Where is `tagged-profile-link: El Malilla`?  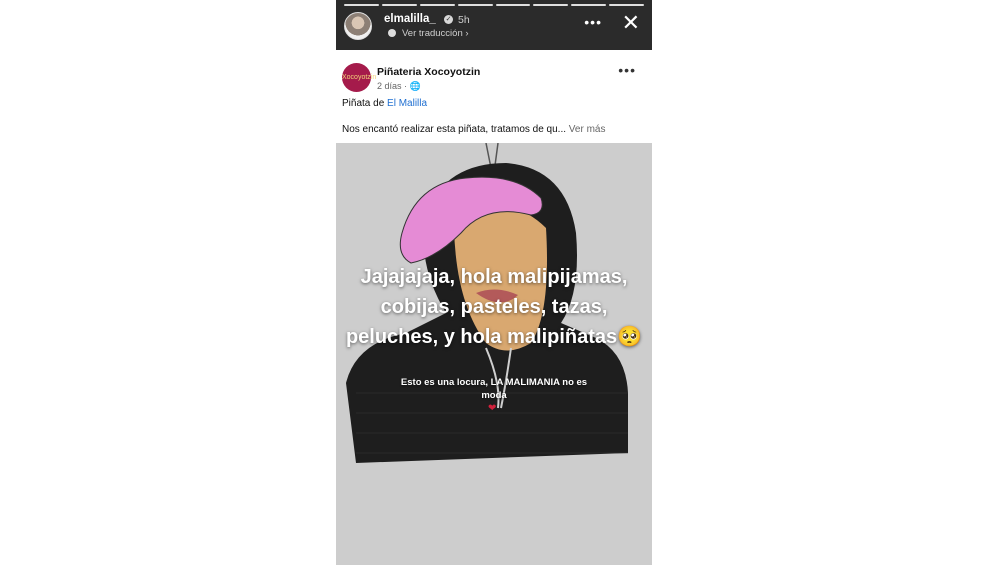
tagged-profile-link: El Malilla is located at coordinates (407, 103).